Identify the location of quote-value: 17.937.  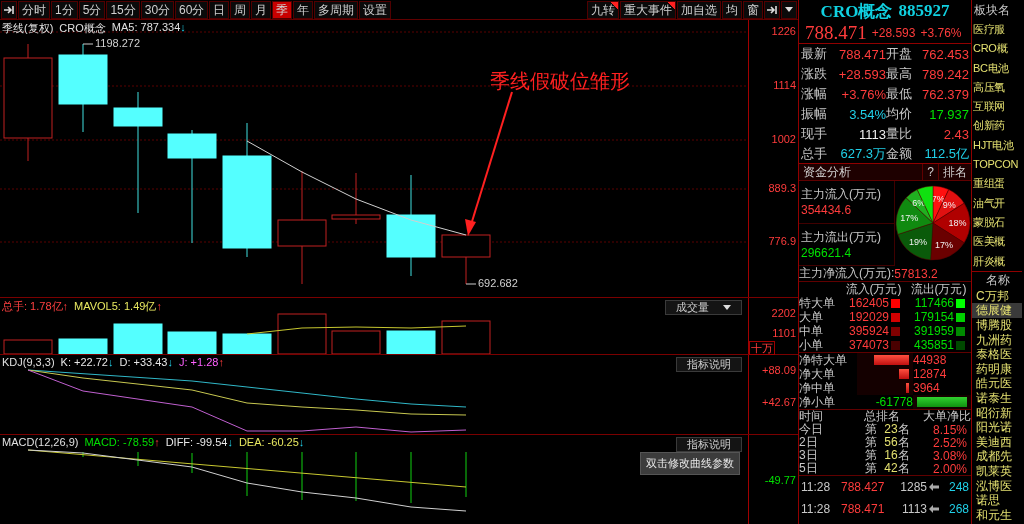
(948, 114).